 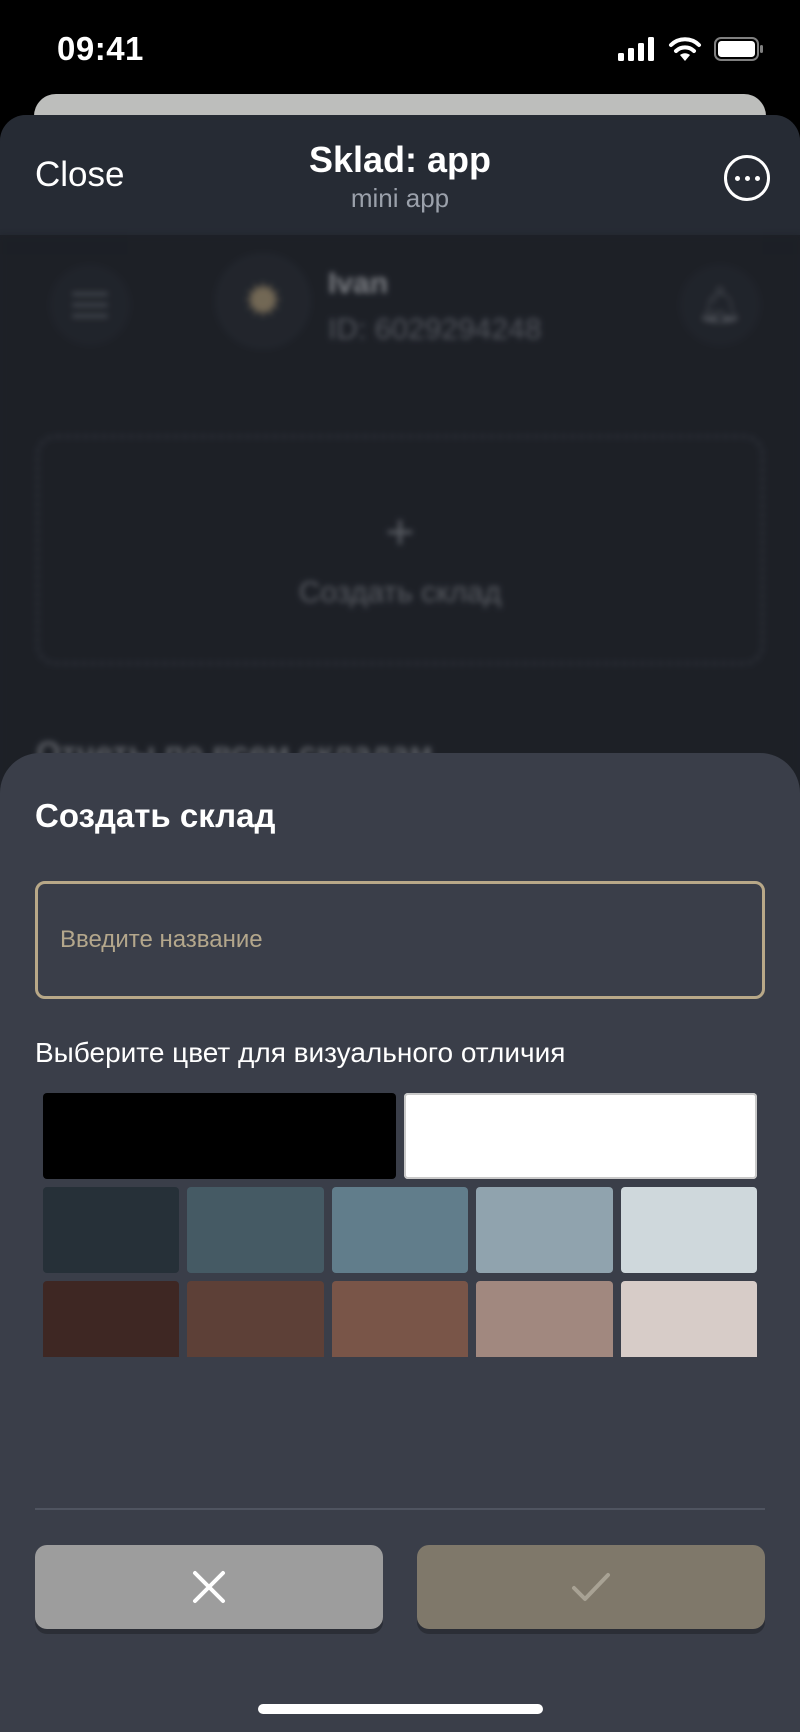 What do you see at coordinates (636, 49) in the screenshot?
I see `signal-icon` at bounding box center [636, 49].